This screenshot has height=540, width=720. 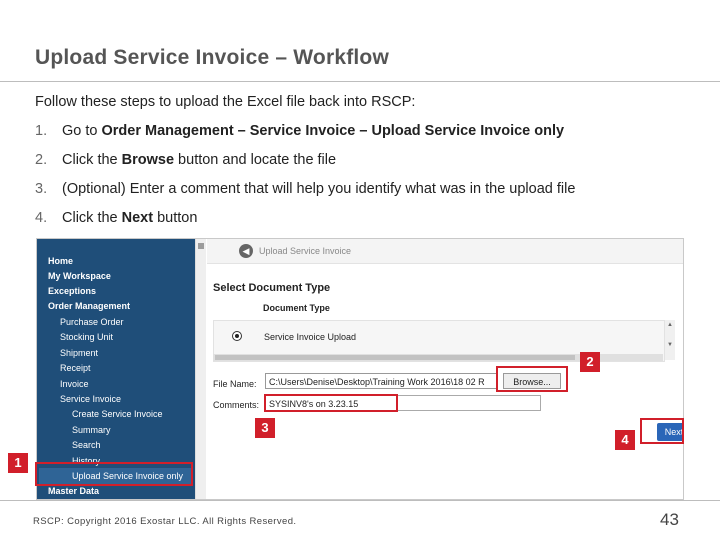 What do you see at coordinates (235, 384) in the screenshot?
I see `file-name-label: File Name:` at bounding box center [235, 384].